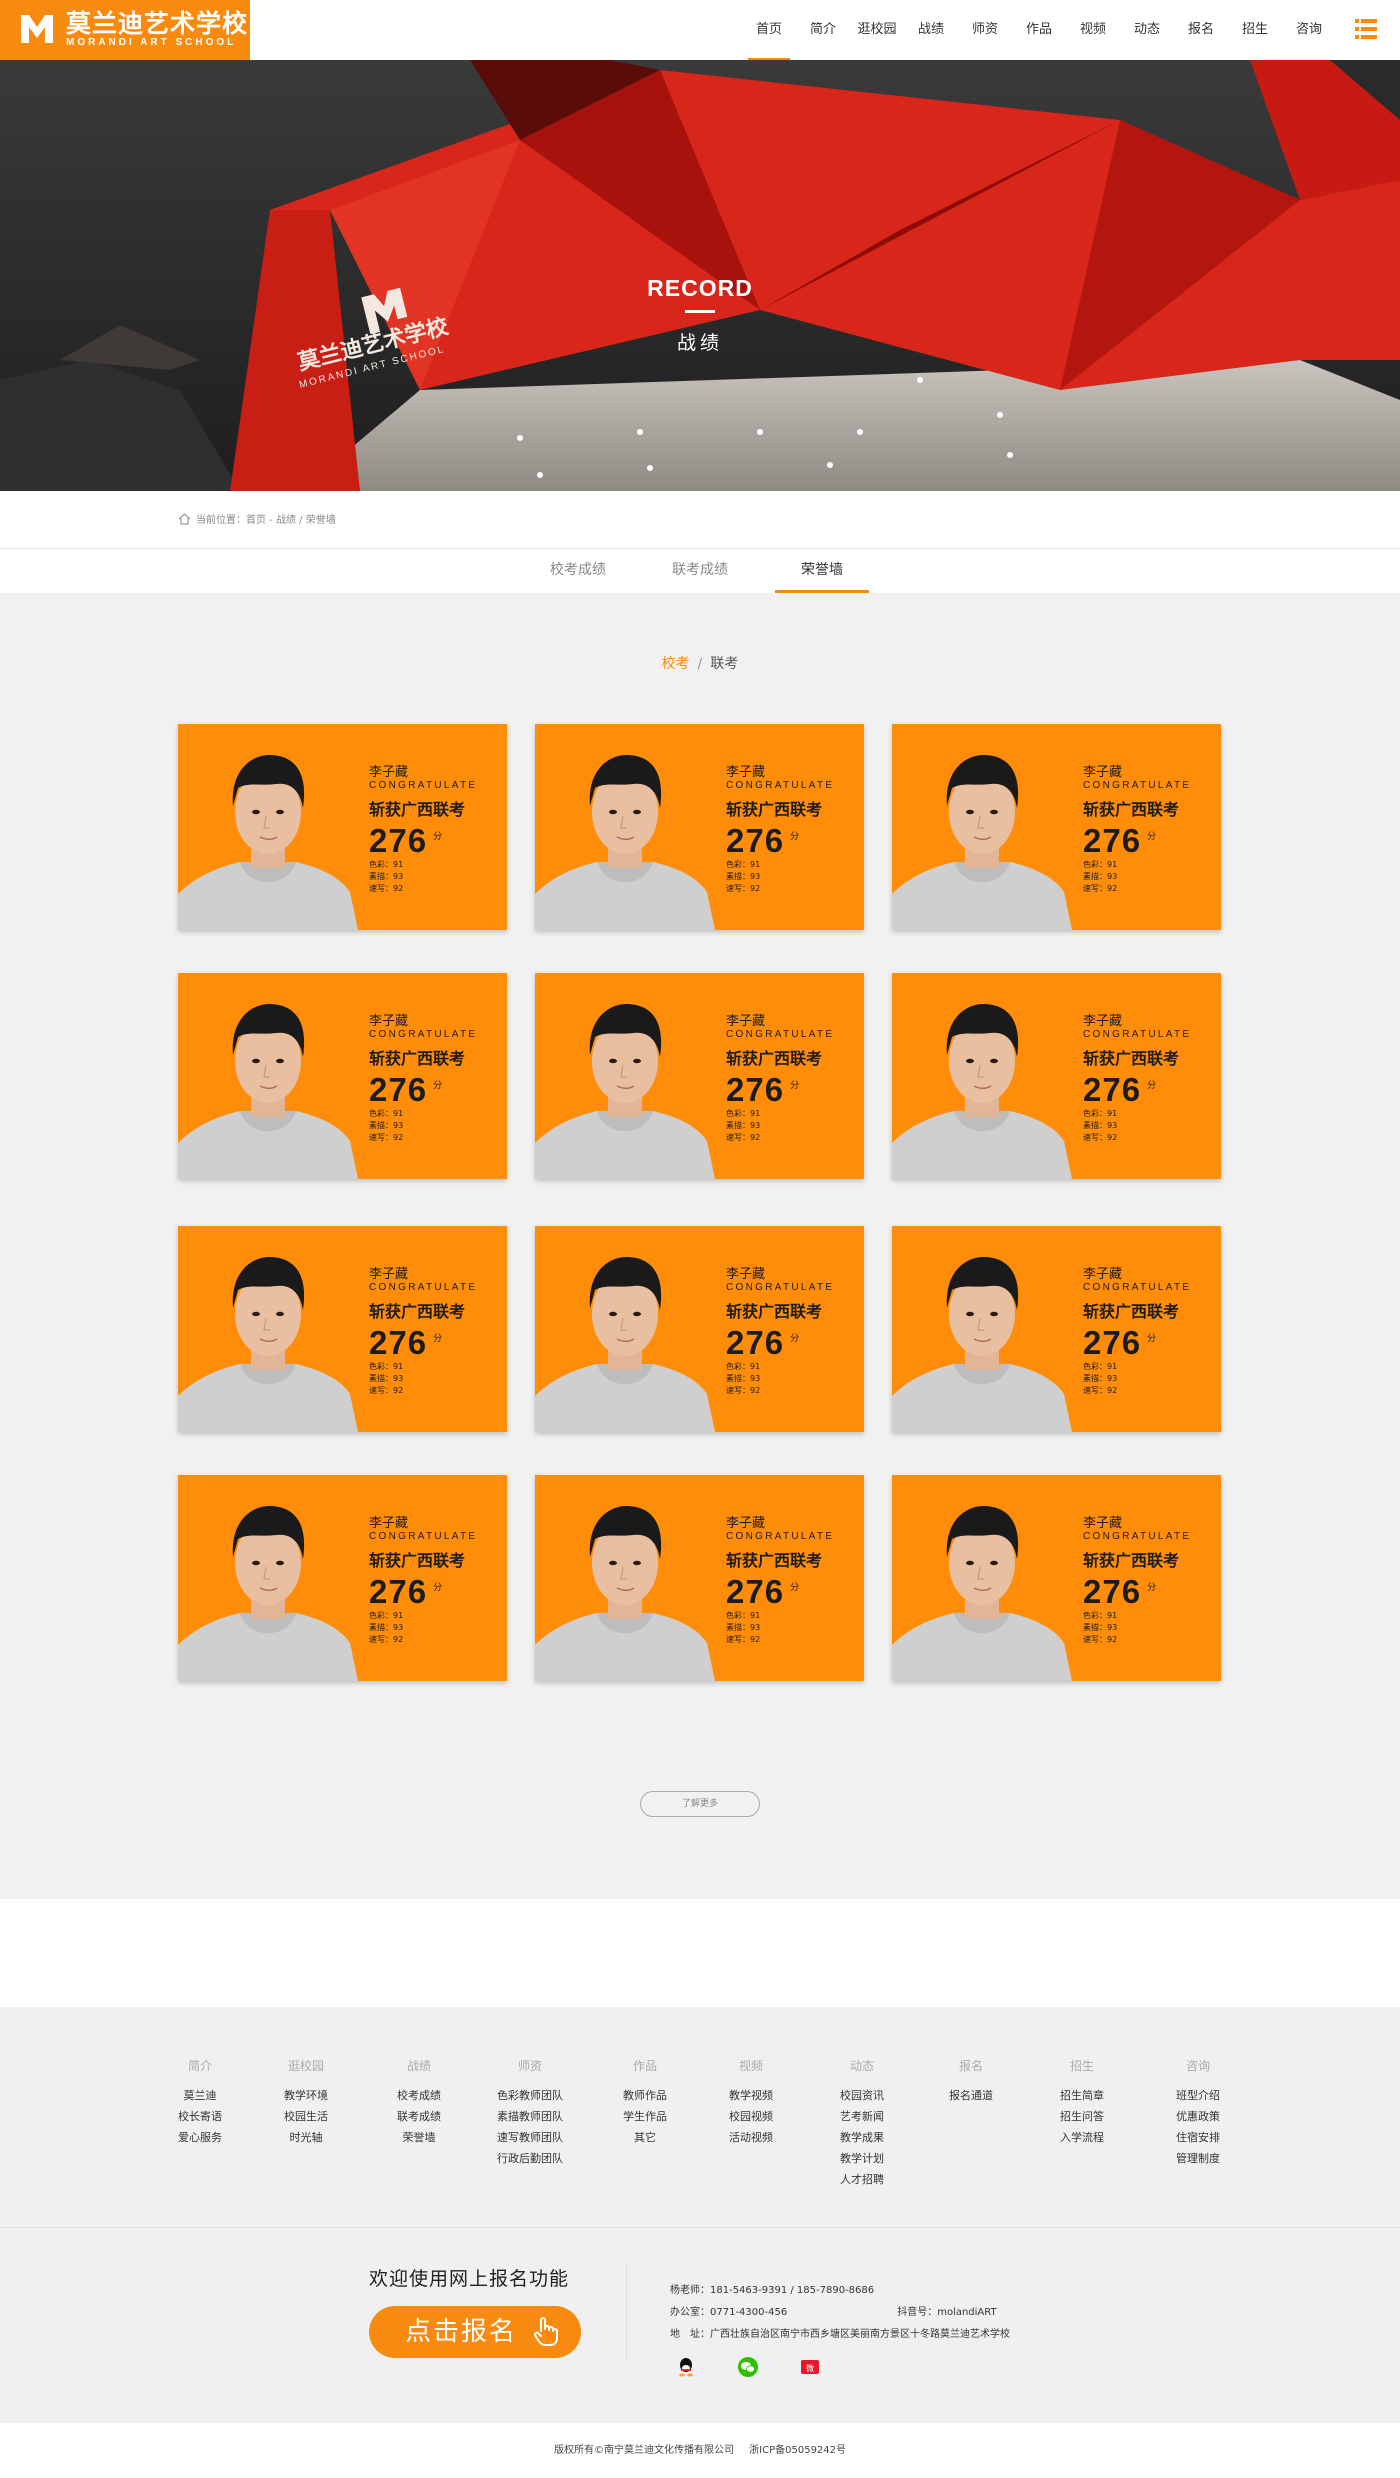 This screenshot has height=2478, width=1400. Describe the element at coordinates (729, 2312) in the screenshot. I see `office-phone: 办公室：0771-4300-456` at that location.